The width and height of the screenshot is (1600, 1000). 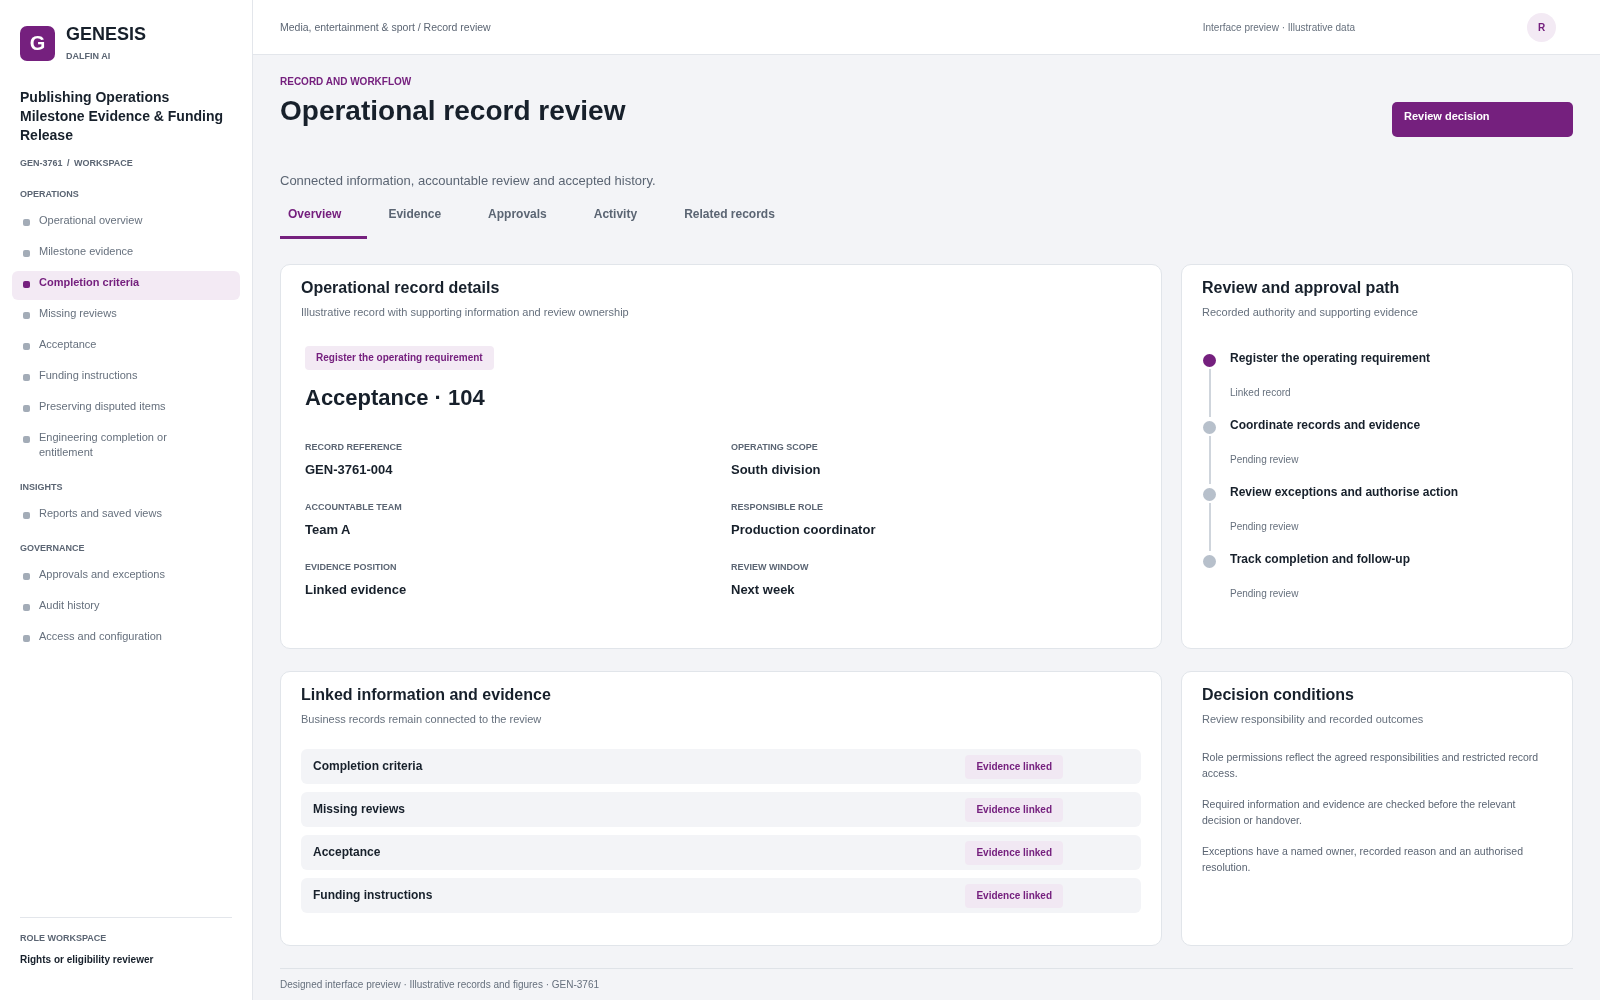 What do you see at coordinates (1260, 393) in the screenshot?
I see `step-status: Linked record` at bounding box center [1260, 393].